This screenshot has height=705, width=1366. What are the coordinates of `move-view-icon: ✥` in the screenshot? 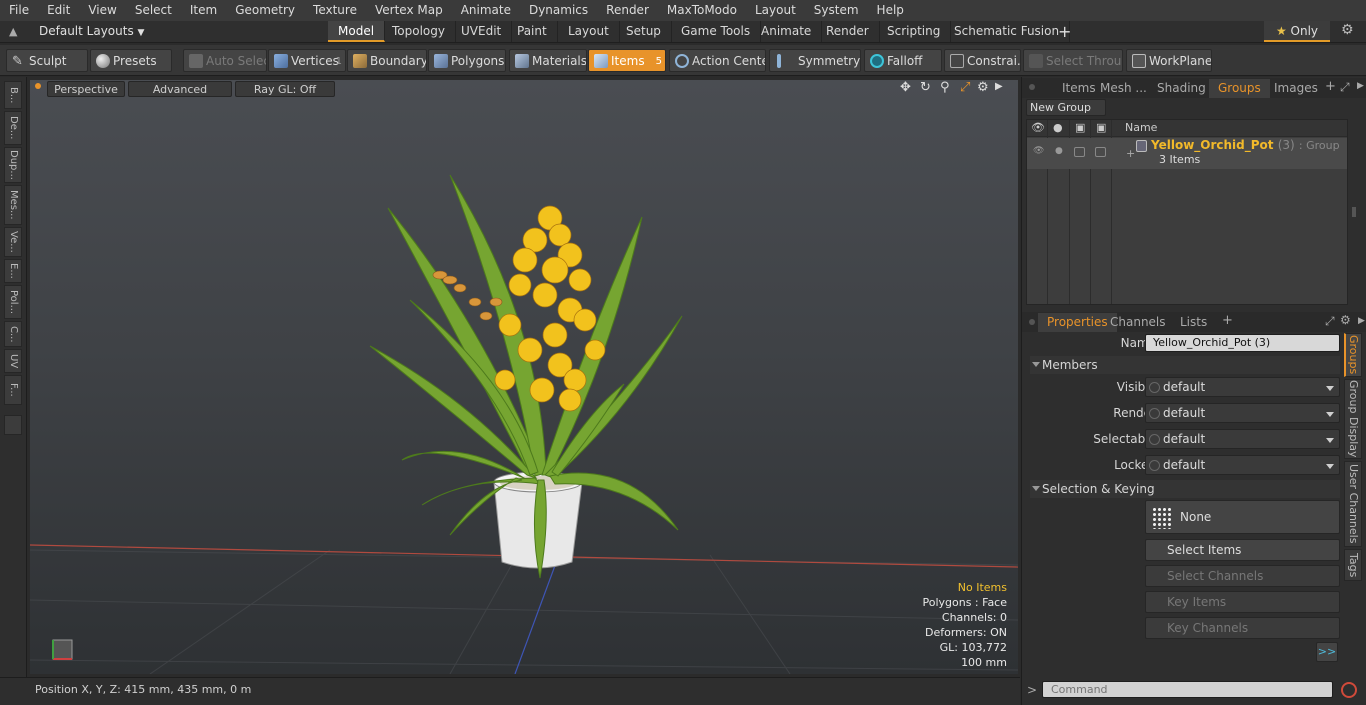 It's located at (905, 87).